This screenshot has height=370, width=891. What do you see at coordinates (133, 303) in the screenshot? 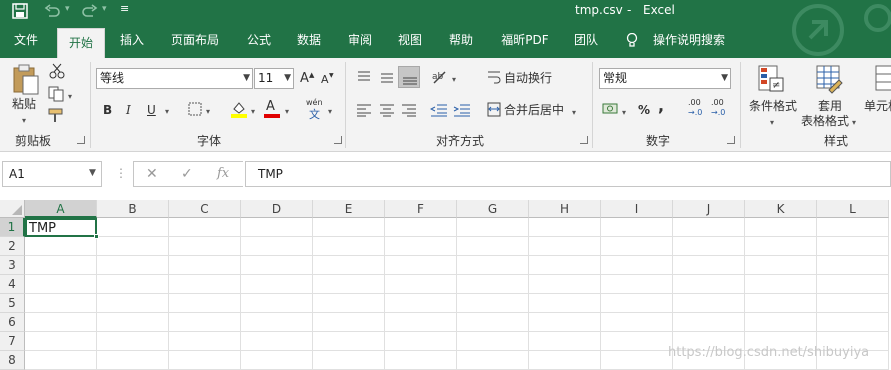
I see `cell-b5` at bounding box center [133, 303].